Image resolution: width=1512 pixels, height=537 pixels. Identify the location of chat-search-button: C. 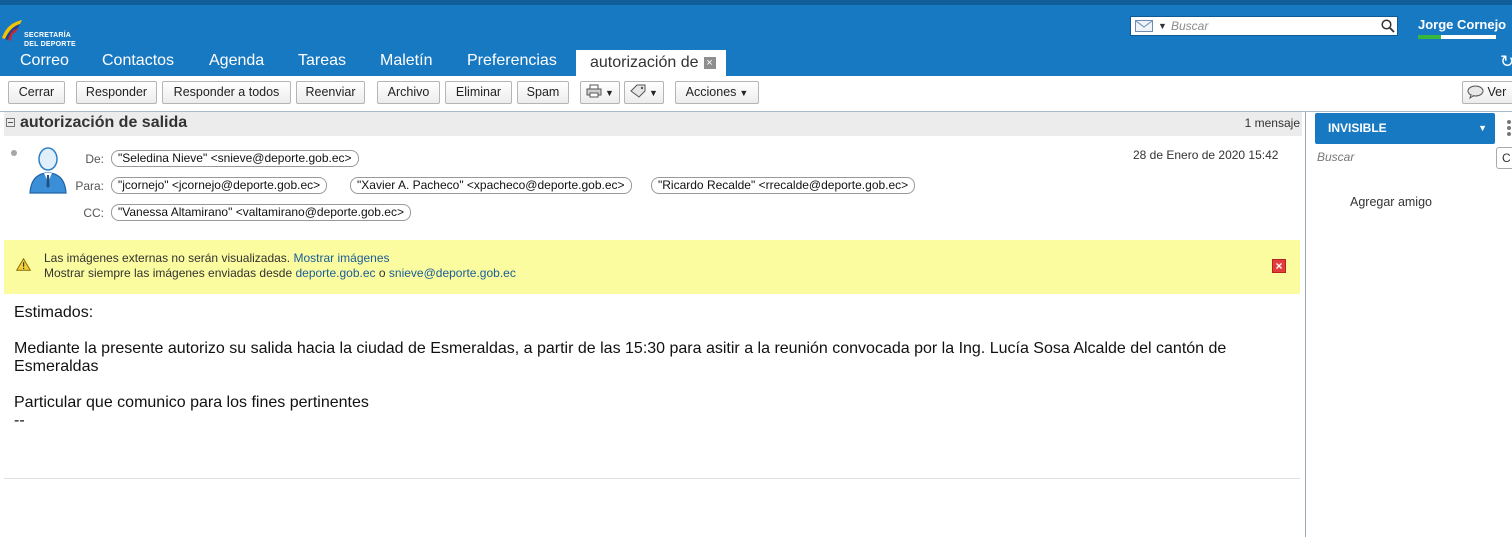
(1504, 158).